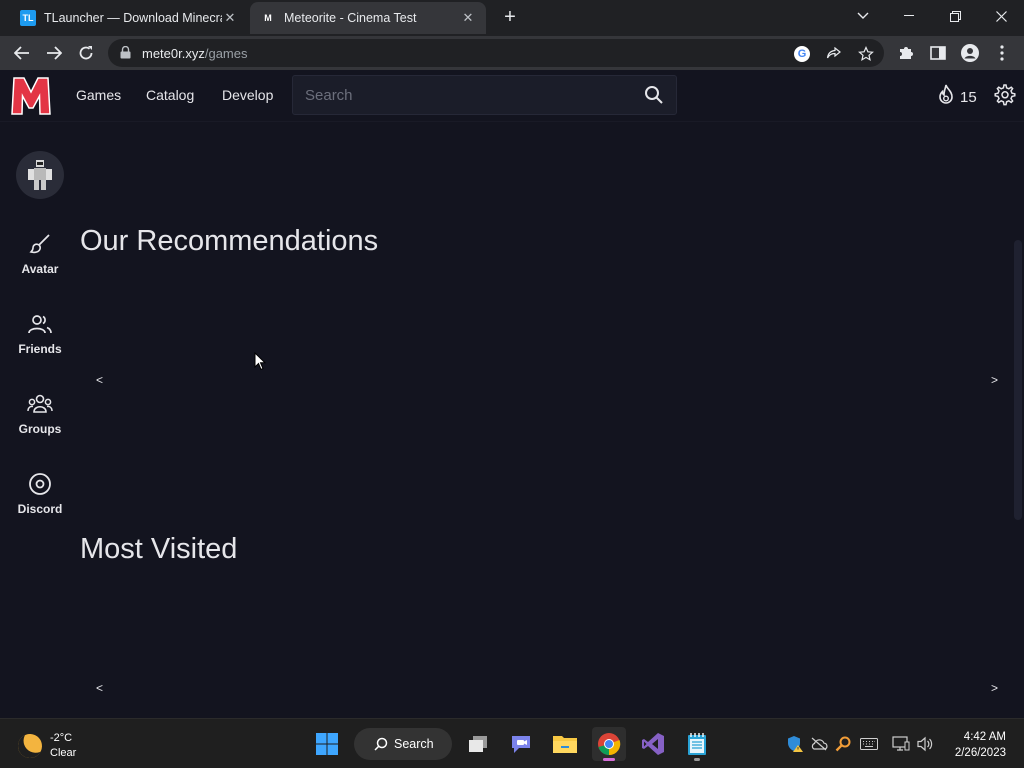  Describe the element at coordinates (925, 744) in the screenshot. I see `volume-icon` at that location.